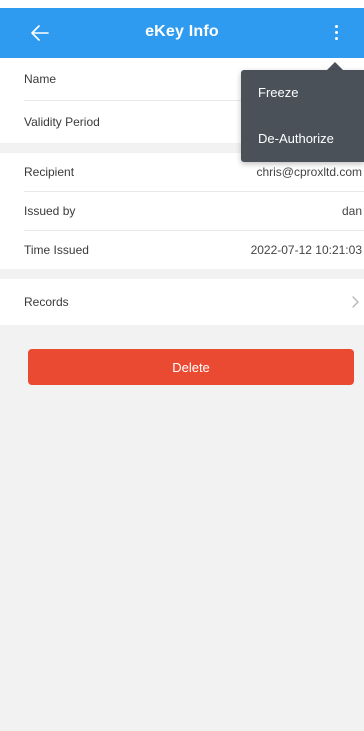  I want to click on recipient-label: Recipient, so click(49, 172).